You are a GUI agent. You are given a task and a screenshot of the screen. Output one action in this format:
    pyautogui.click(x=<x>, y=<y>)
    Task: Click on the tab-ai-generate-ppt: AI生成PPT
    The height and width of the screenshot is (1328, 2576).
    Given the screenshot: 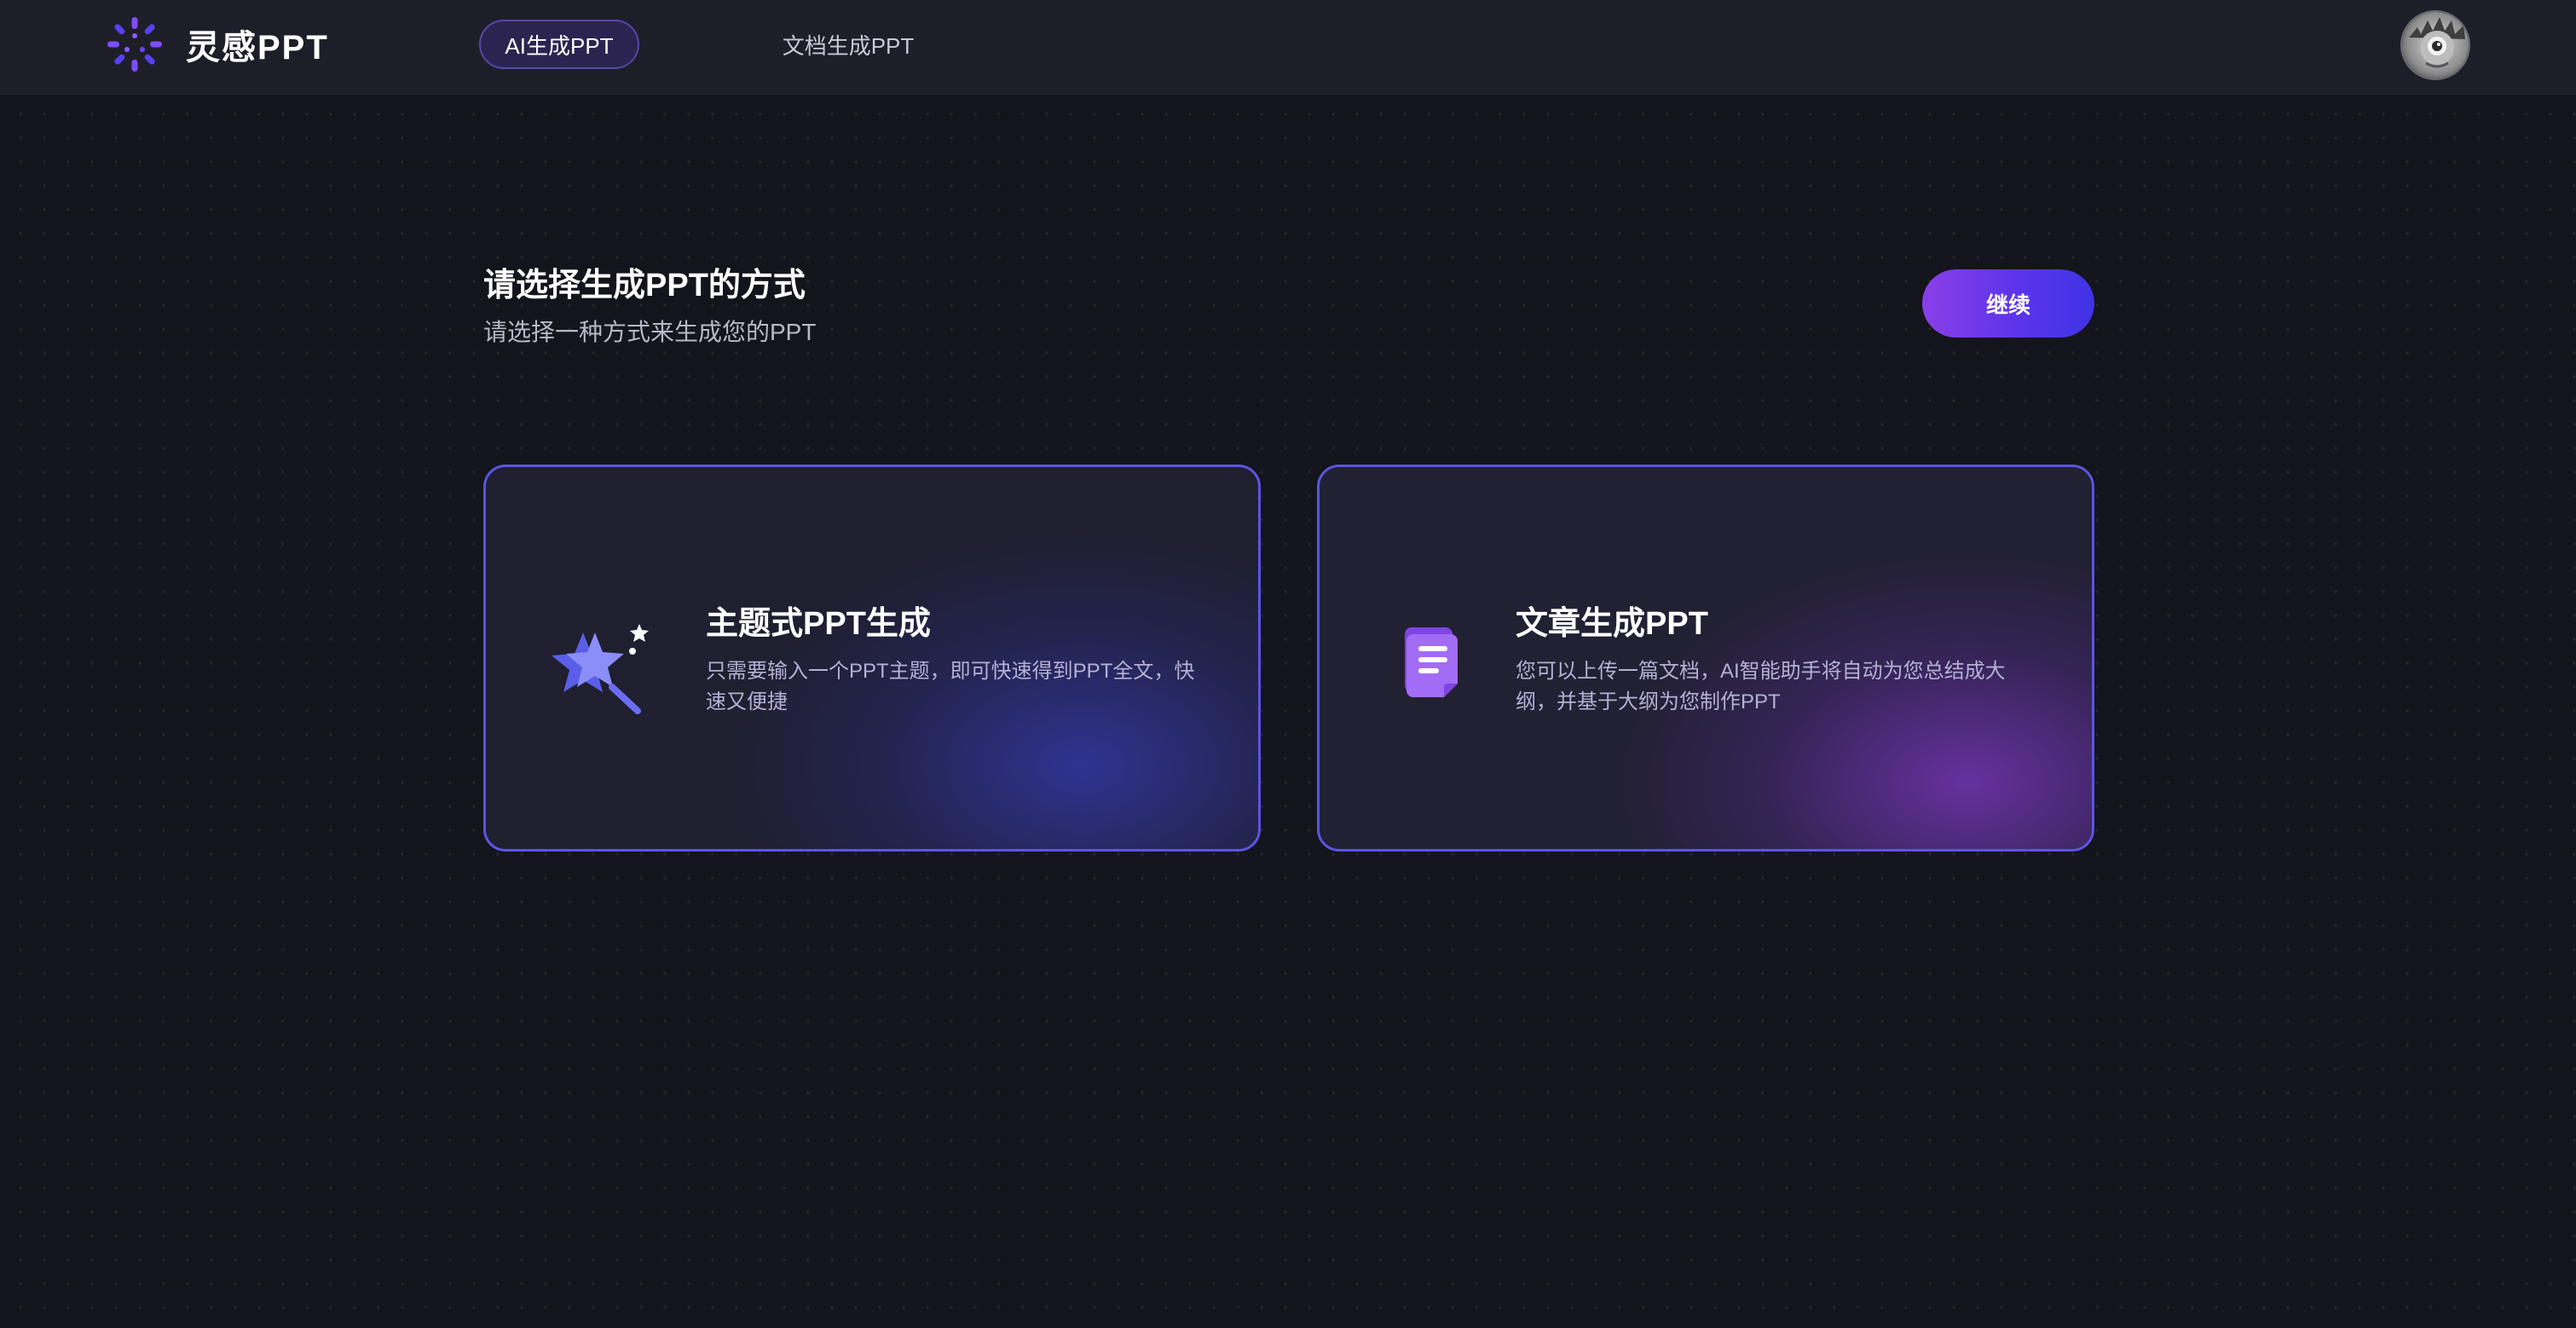 What is the action you would take?
    pyautogui.click(x=559, y=44)
    